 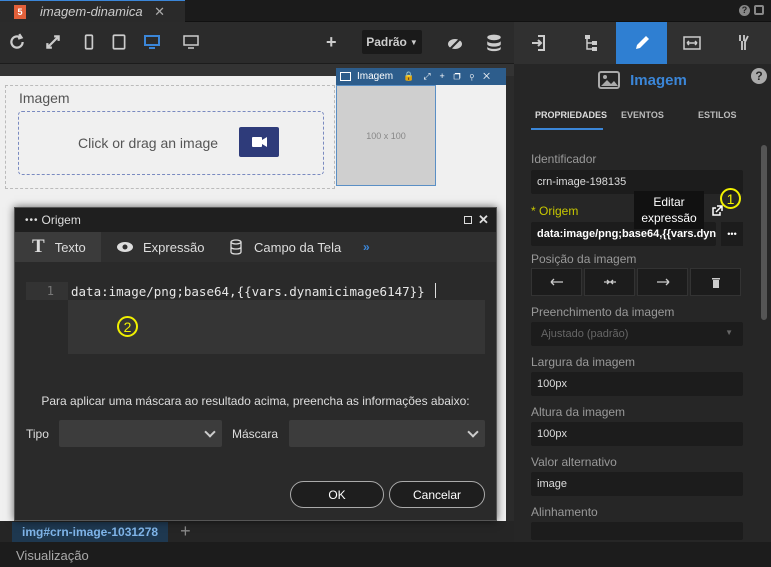 I want to click on preenchimento-label: Preenchimento da imagem, so click(x=603, y=312).